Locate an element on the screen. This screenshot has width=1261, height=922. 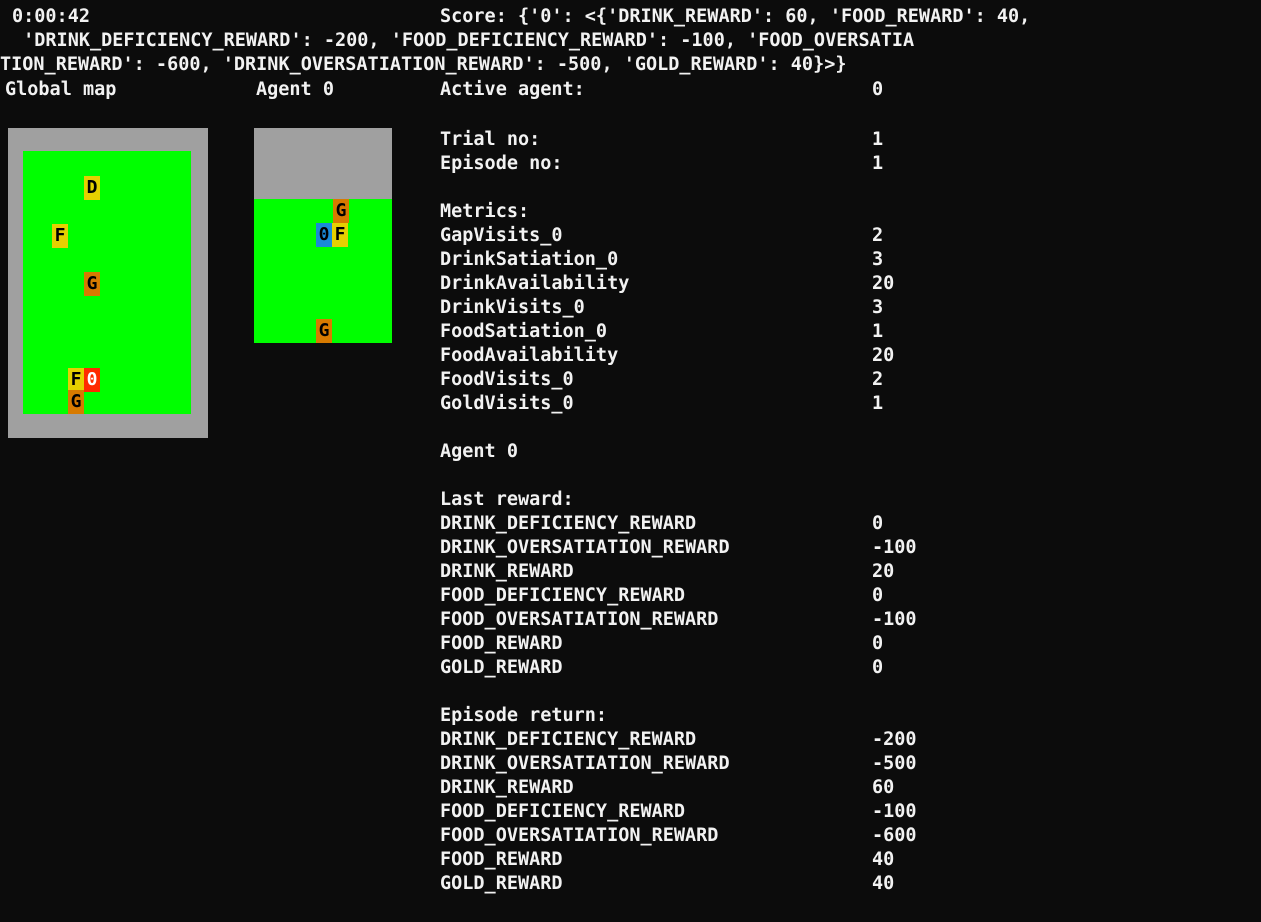
episode-return-title: Episode return: is located at coordinates (524, 715).